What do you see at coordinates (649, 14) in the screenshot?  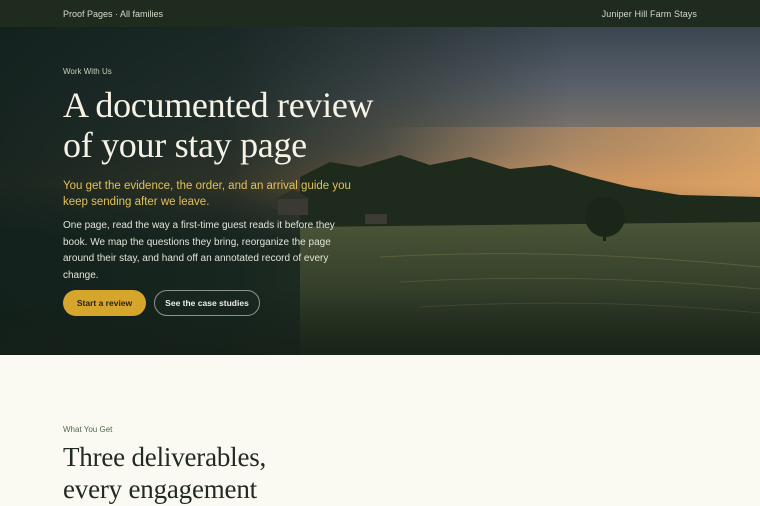 I see `brand-name: Juniper Hill Farm Stays` at bounding box center [649, 14].